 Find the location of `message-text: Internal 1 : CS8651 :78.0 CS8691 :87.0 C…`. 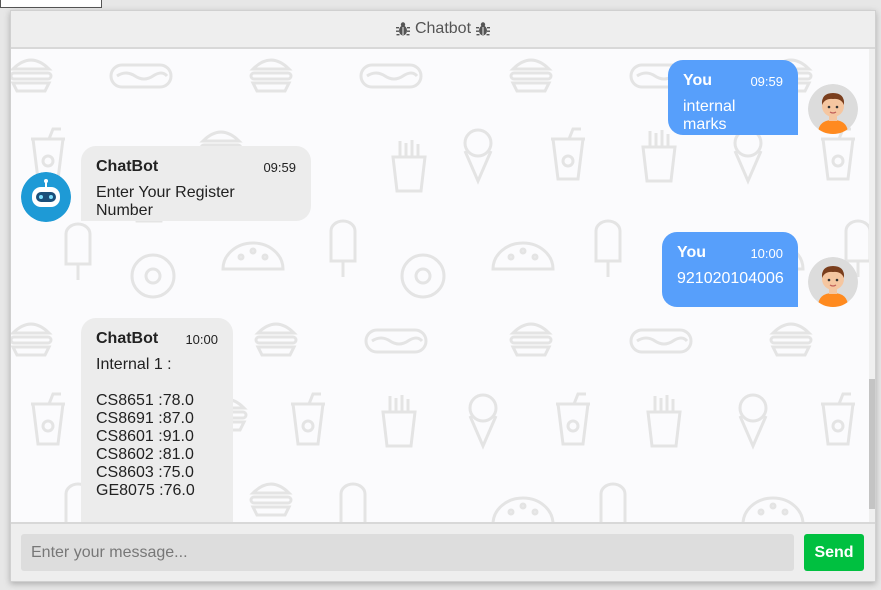

message-text: Internal 1 : CS8651 :78.0 CS8691 :87.0 C… is located at coordinates (145, 427).